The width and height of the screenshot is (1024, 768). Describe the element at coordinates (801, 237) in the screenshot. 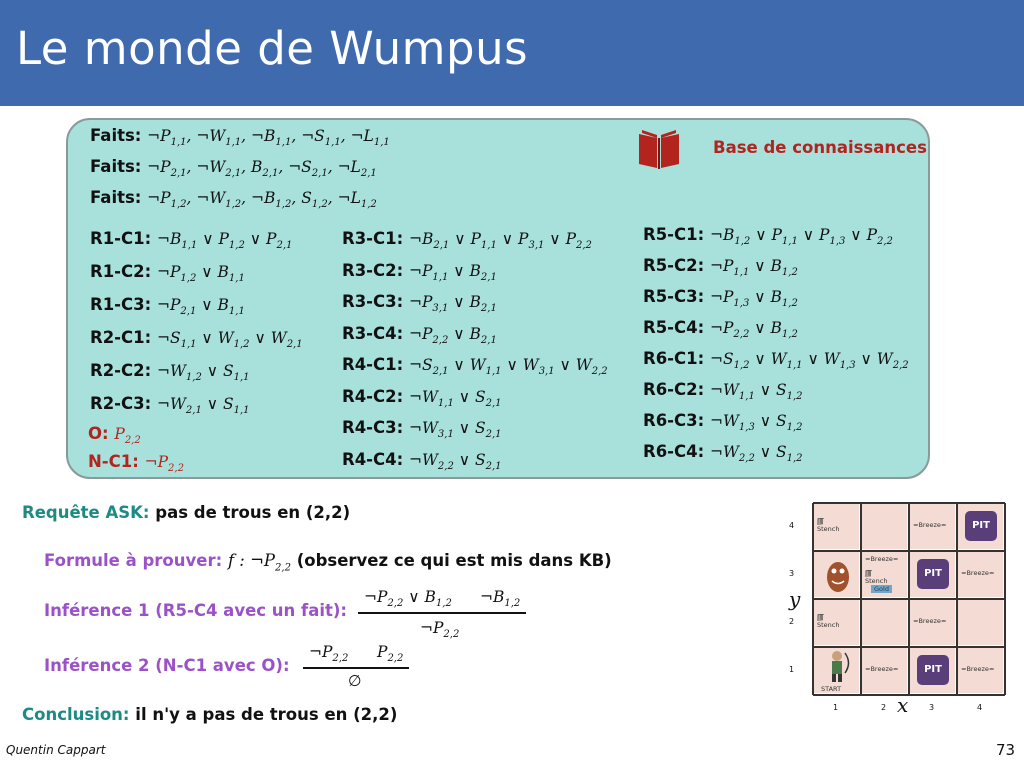

I see `row-formula: ¬B1,2 ∨ P1,1 ∨ P1,3 ∨ P2,2` at that location.